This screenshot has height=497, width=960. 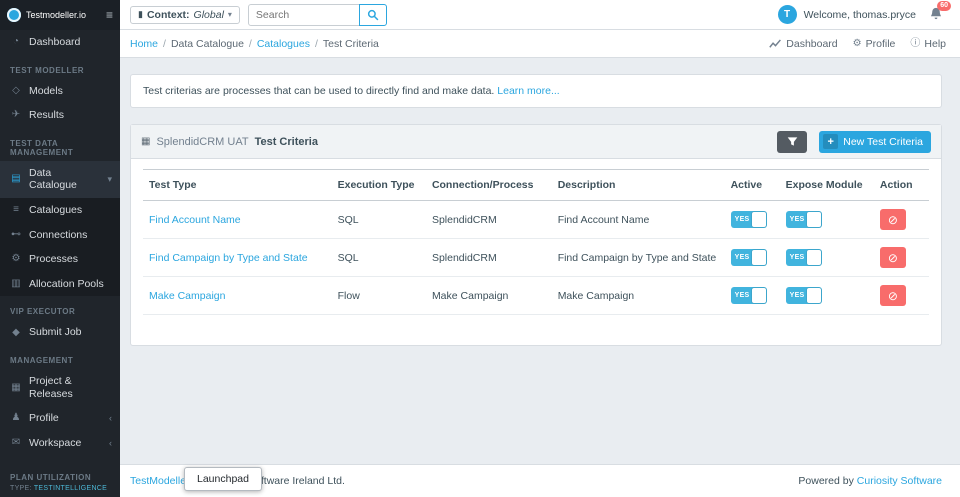 I want to click on test-type-link: Find Campaign by Type and State, so click(x=228, y=258).